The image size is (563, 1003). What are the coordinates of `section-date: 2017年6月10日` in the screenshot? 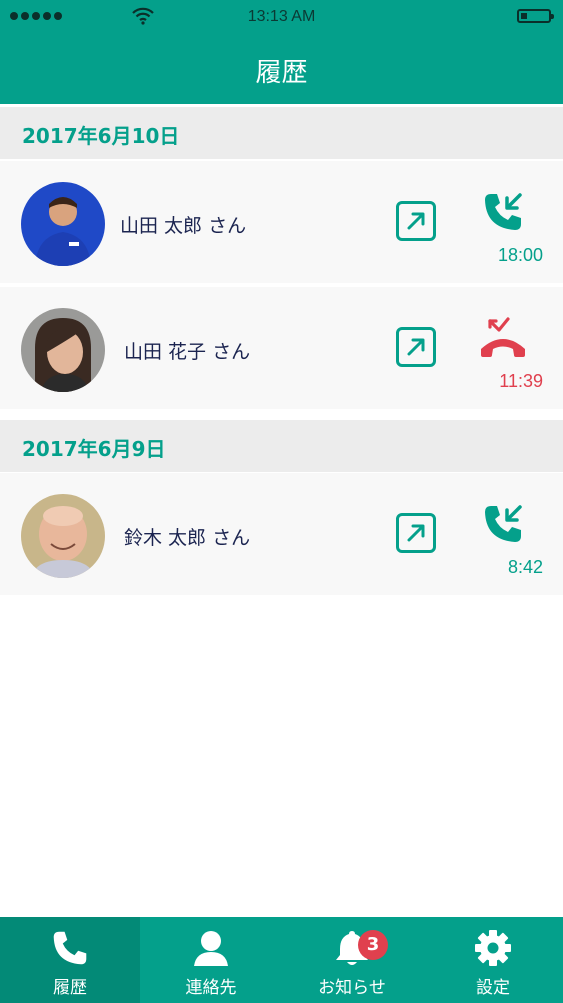 It's located at (101, 136).